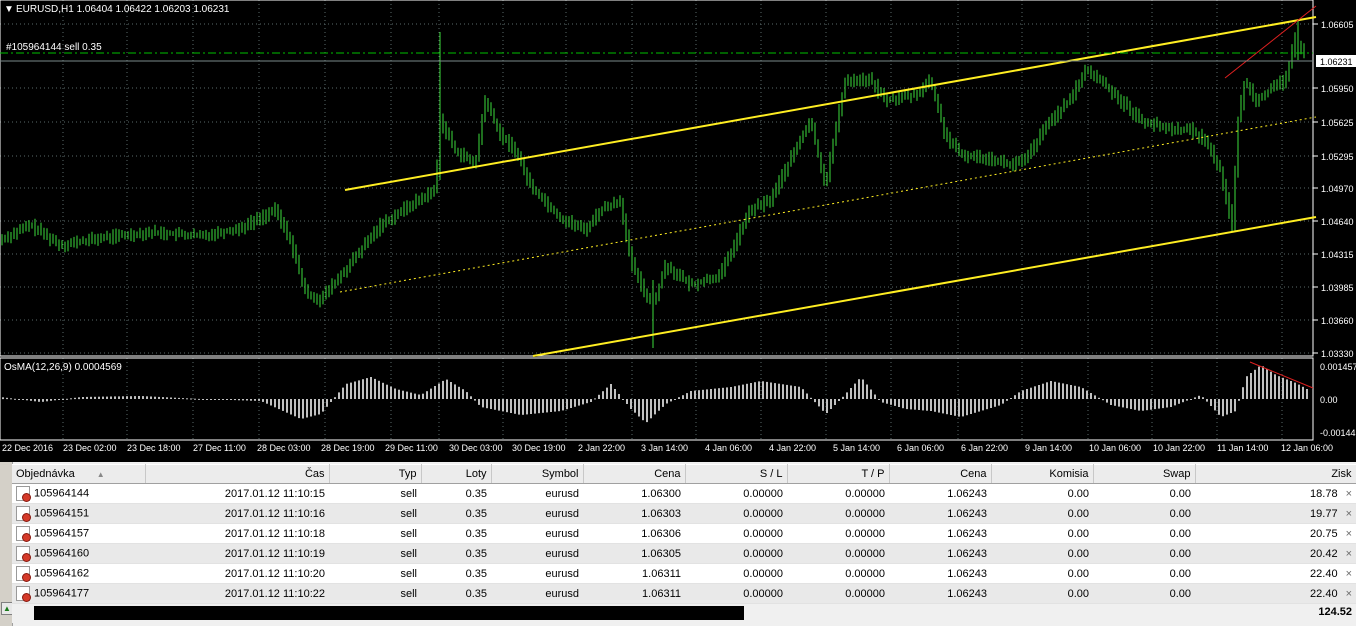 Image resolution: width=1356 pixels, height=626 pixels. I want to click on order-id: 105964144, so click(62, 493).